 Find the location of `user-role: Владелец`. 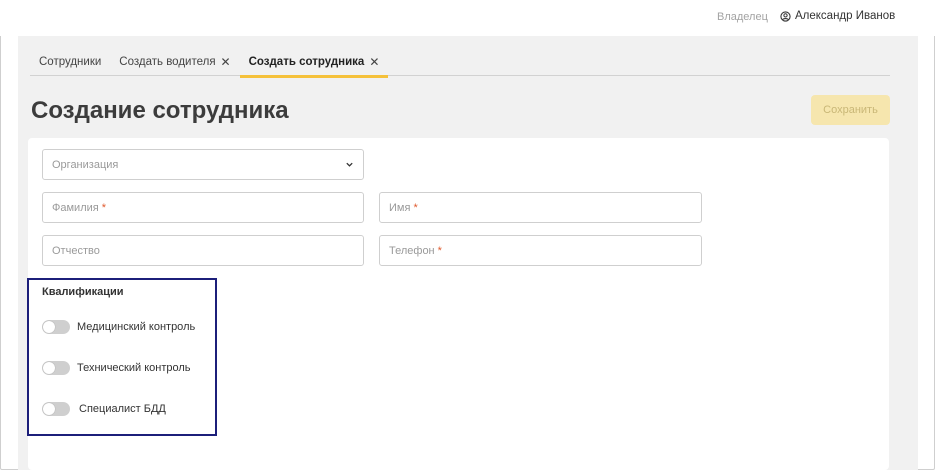

user-role: Владелец is located at coordinates (742, 17).